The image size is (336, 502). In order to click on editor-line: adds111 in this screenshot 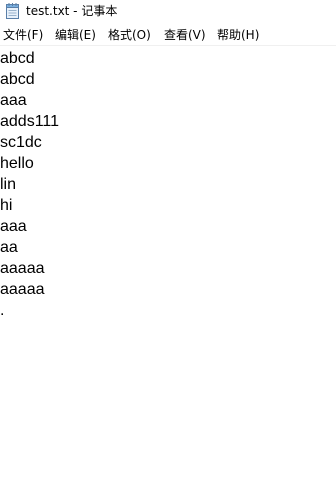, I will do `click(30, 121)`.